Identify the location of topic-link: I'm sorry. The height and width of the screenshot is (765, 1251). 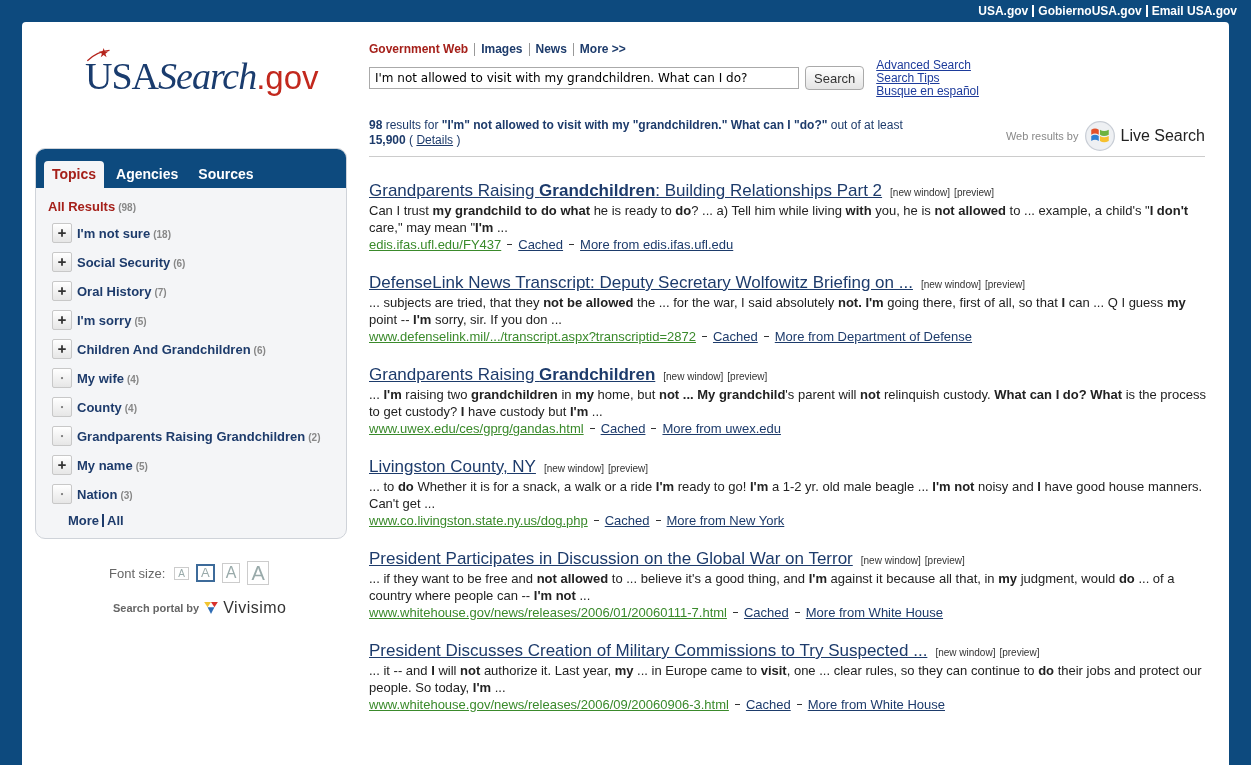
(104, 320).